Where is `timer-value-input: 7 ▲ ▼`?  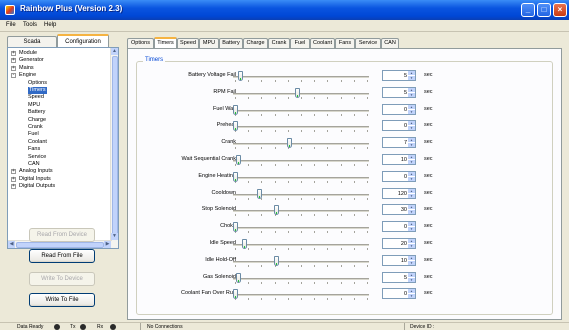 timer-value-input: 7 ▲ ▼ is located at coordinates (399, 143).